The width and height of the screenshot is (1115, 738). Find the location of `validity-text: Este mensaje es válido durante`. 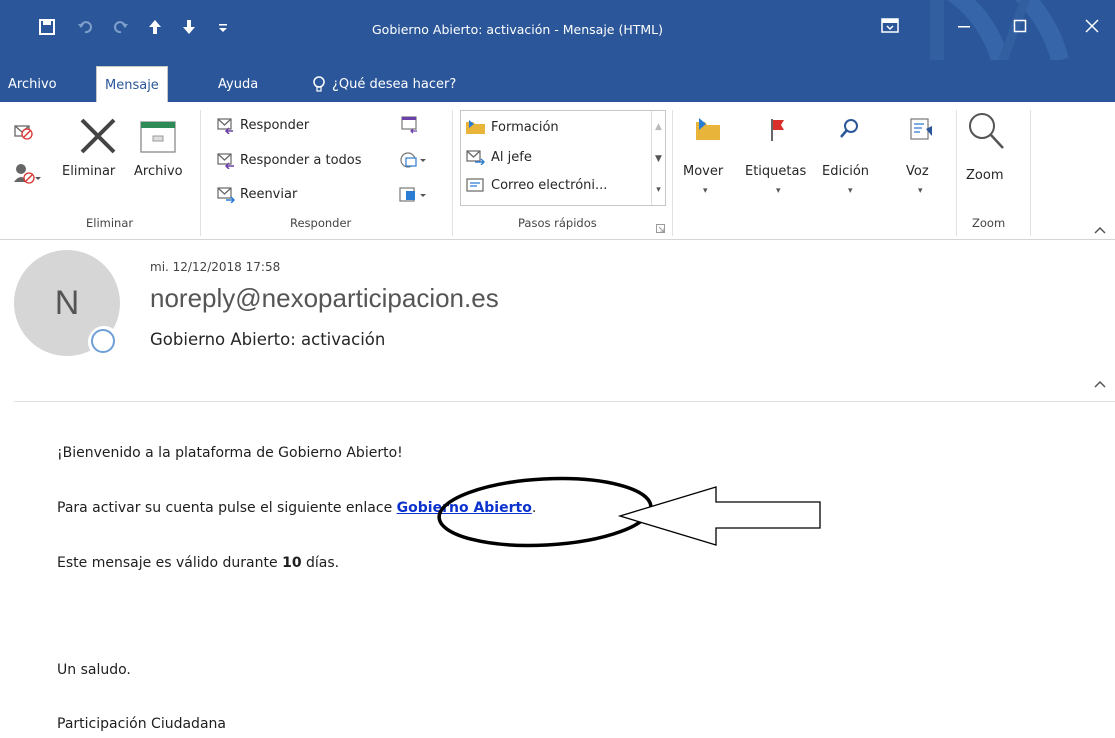

validity-text: Este mensaje es válido durante is located at coordinates (170, 563).